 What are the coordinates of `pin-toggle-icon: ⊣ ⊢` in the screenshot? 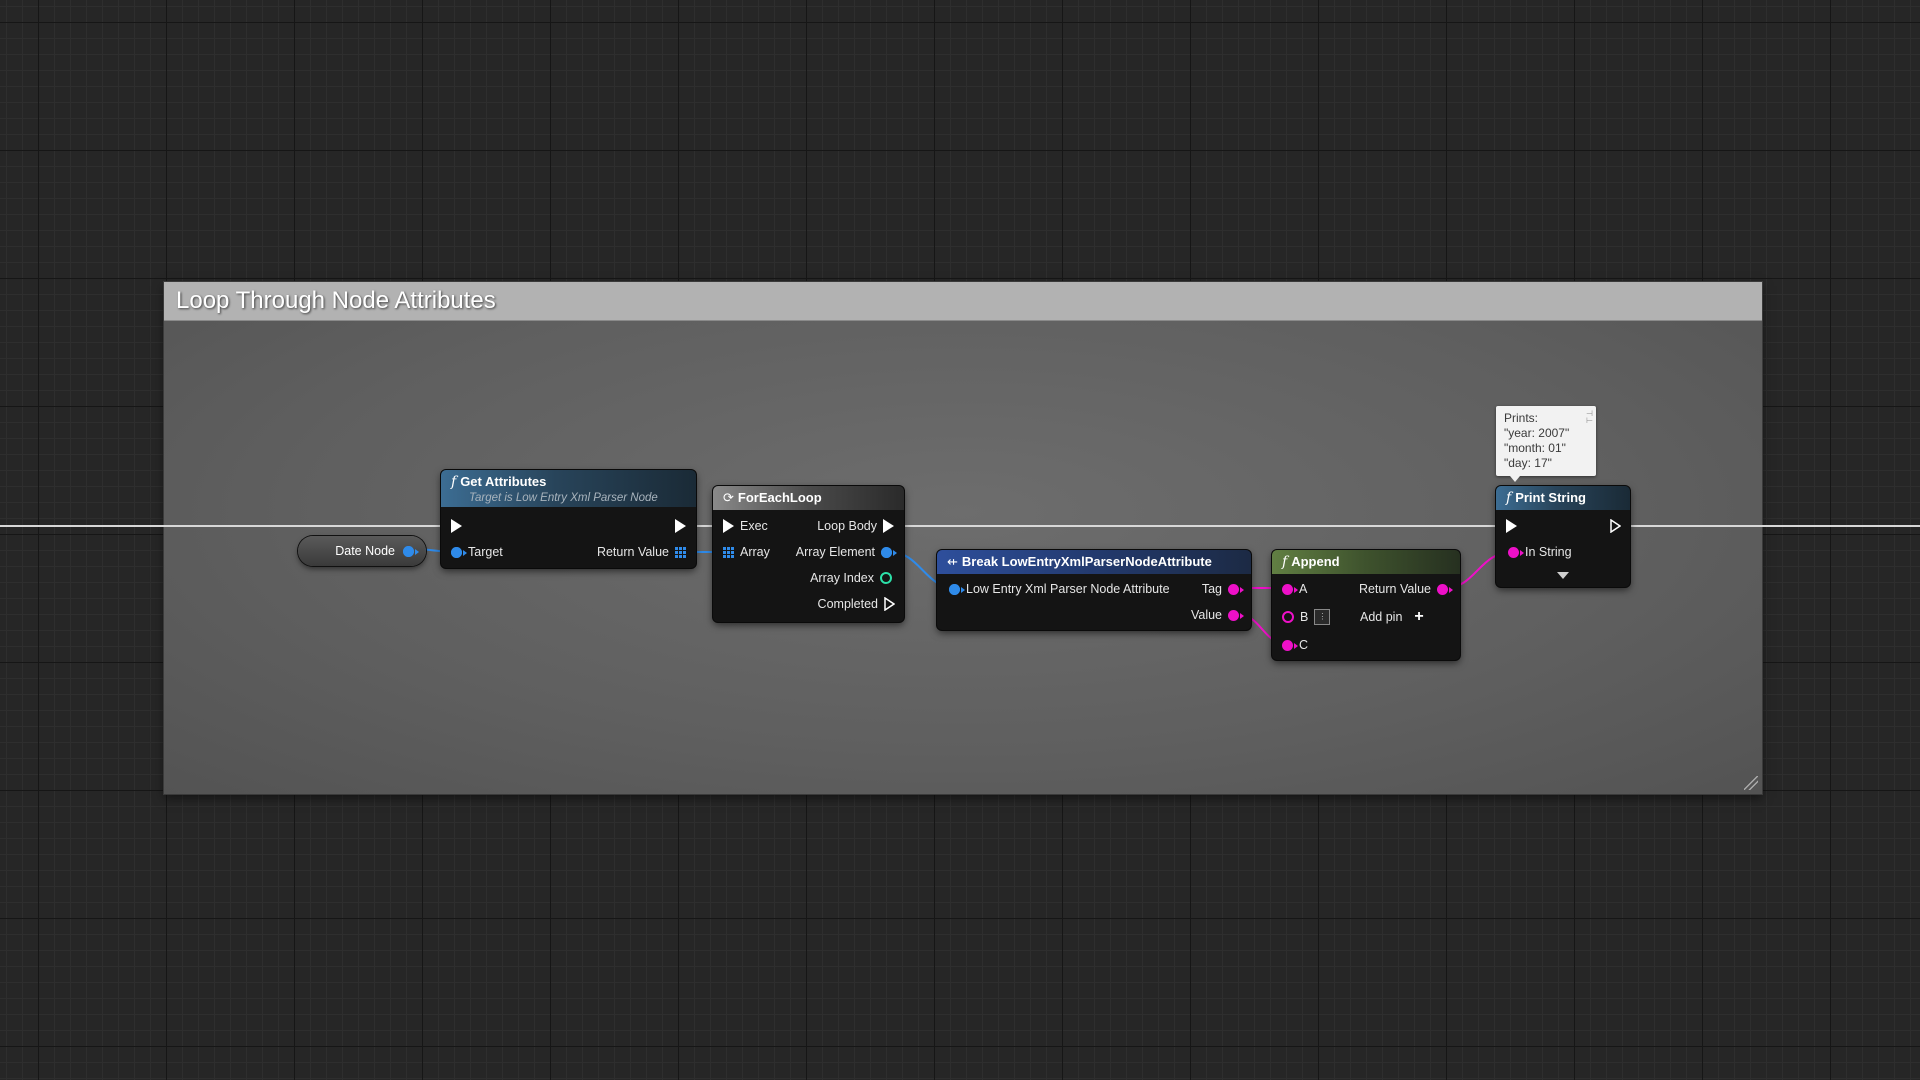 It's located at (1589, 417).